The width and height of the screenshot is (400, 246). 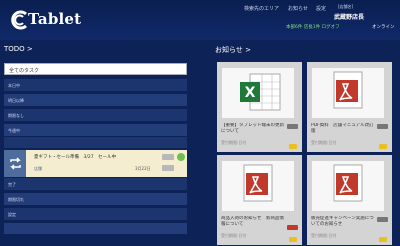 What do you see at coordinates (38, 168) in the screenshot?
I see `task-location: 店舗` at bounding box center [38, 168].